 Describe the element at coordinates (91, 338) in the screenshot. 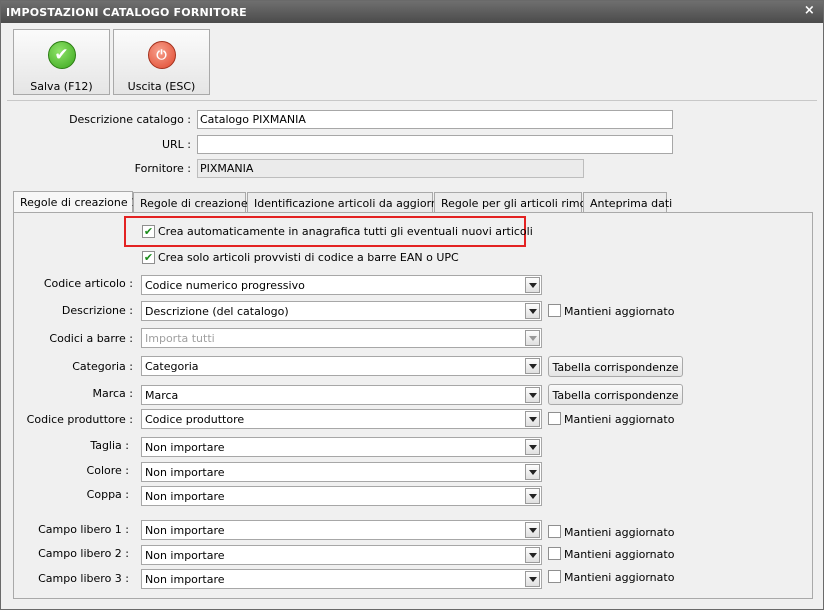

I see `barcodes-label: Codici a barre :` at that location.